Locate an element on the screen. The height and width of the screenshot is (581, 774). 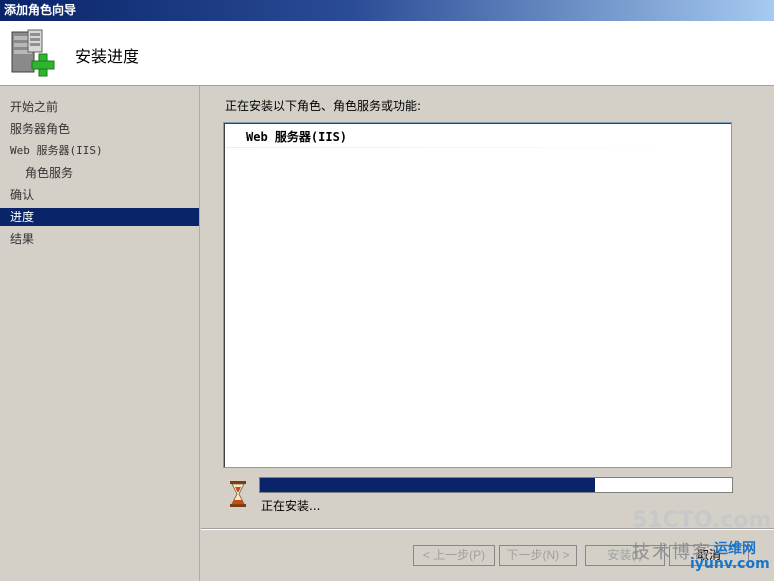
next-button: 下一步(N) > is located at coordinates (538, 555).